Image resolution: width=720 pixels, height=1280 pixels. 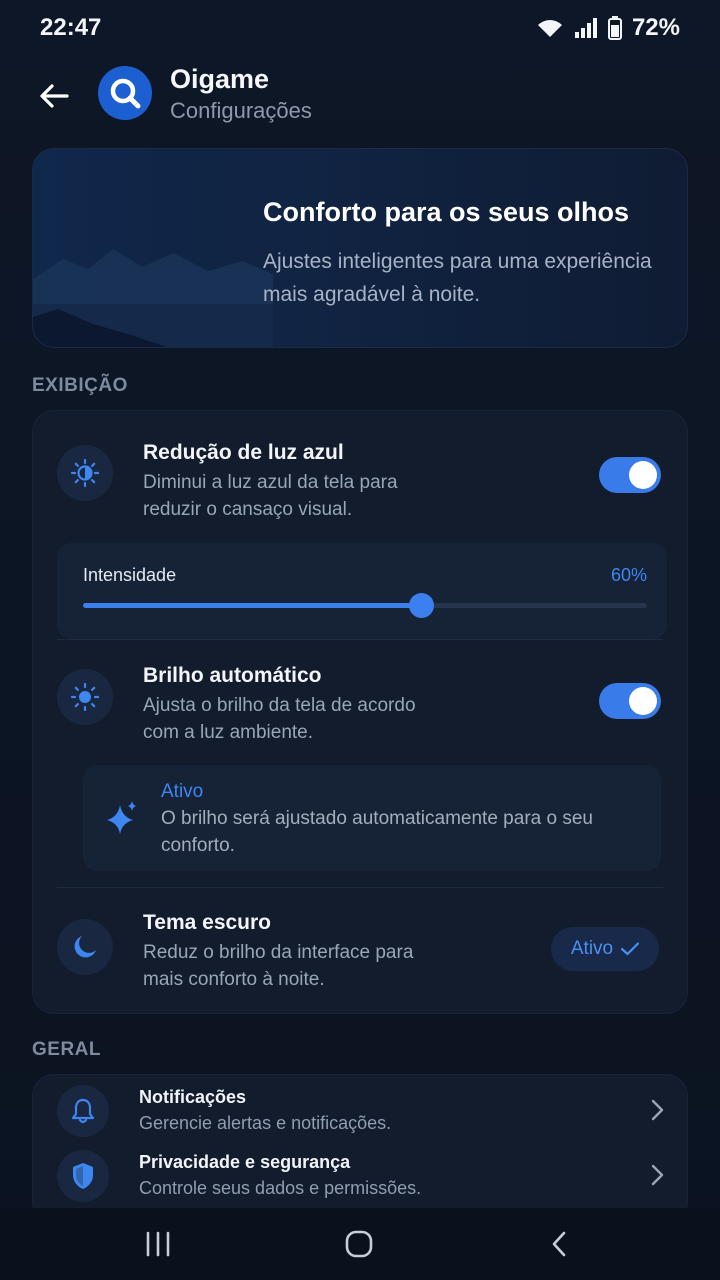 I want to click on recent-apps-icon, so click(x=158, y=1244).